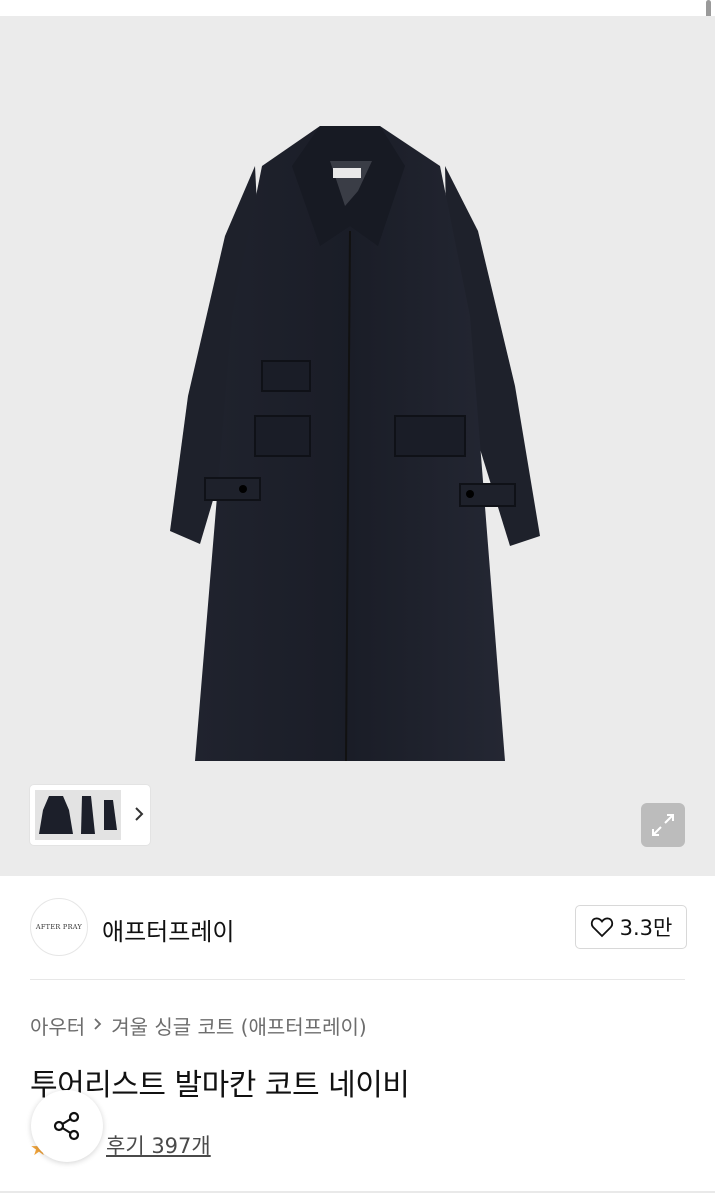 This screenshot has width=715, height=1200. I want to click on breadcrumb-item: 겨울 싱글 코트 (애프터프레이), so click(238, 1025).